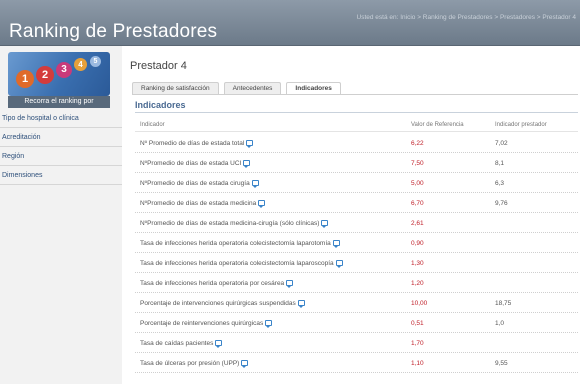 Image resolution: width=580 pixels, height=384 pixels. What do you see at coordinates (113, 31) in the screenshot?
I see `site-title: Ranking de Prestadores` at bounding box center [113, 31].